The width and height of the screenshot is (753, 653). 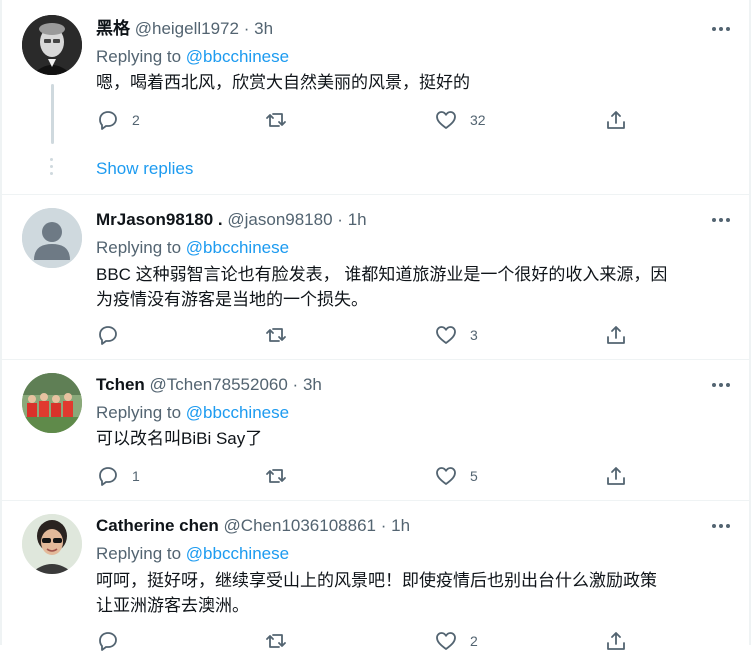 I want to click on tweet-header: MrJason98180 . @jason98180 · 1h, so click(x=231, y=220).